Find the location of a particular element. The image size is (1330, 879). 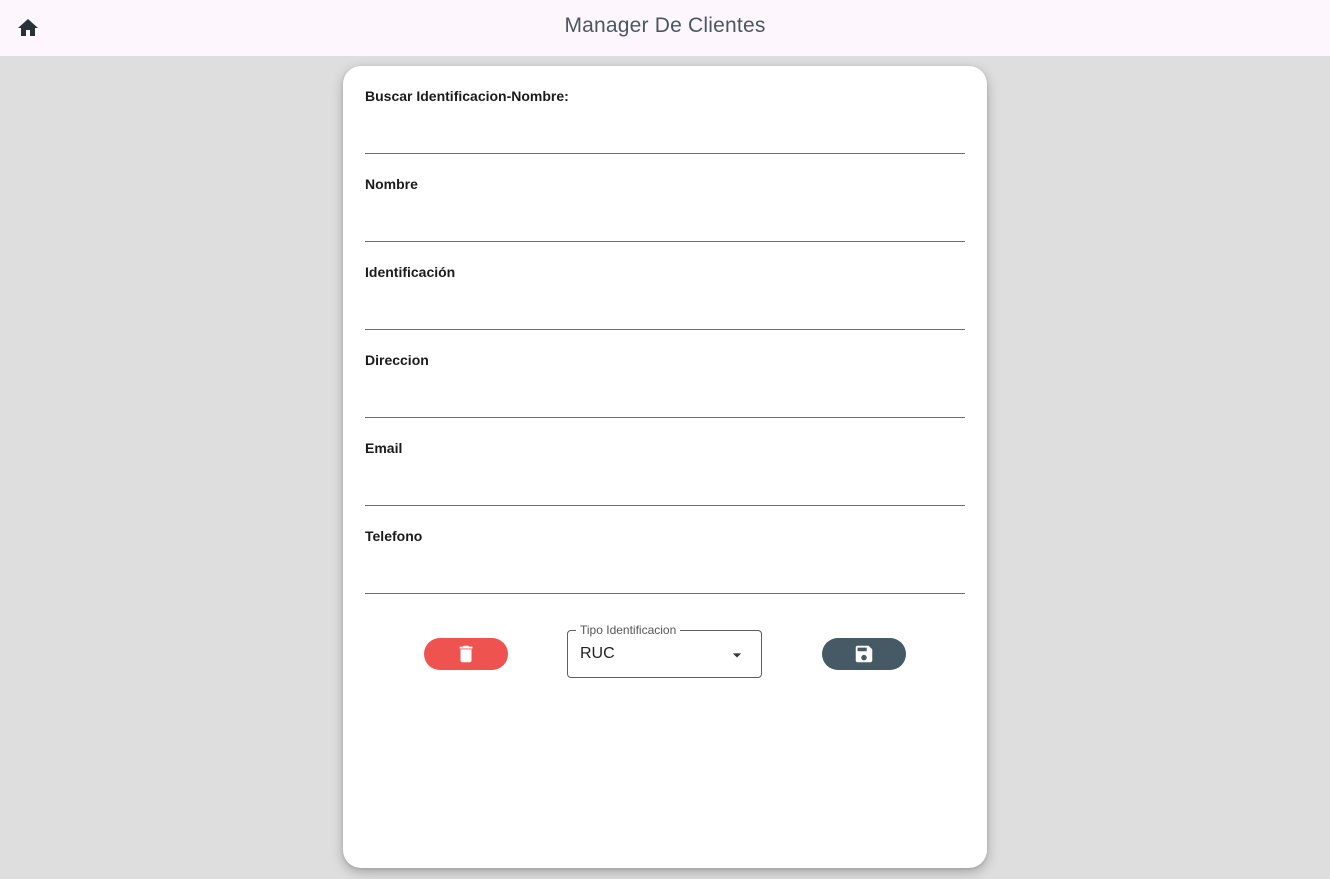

floppy-disk-icon is located at coordinates (864, 654).